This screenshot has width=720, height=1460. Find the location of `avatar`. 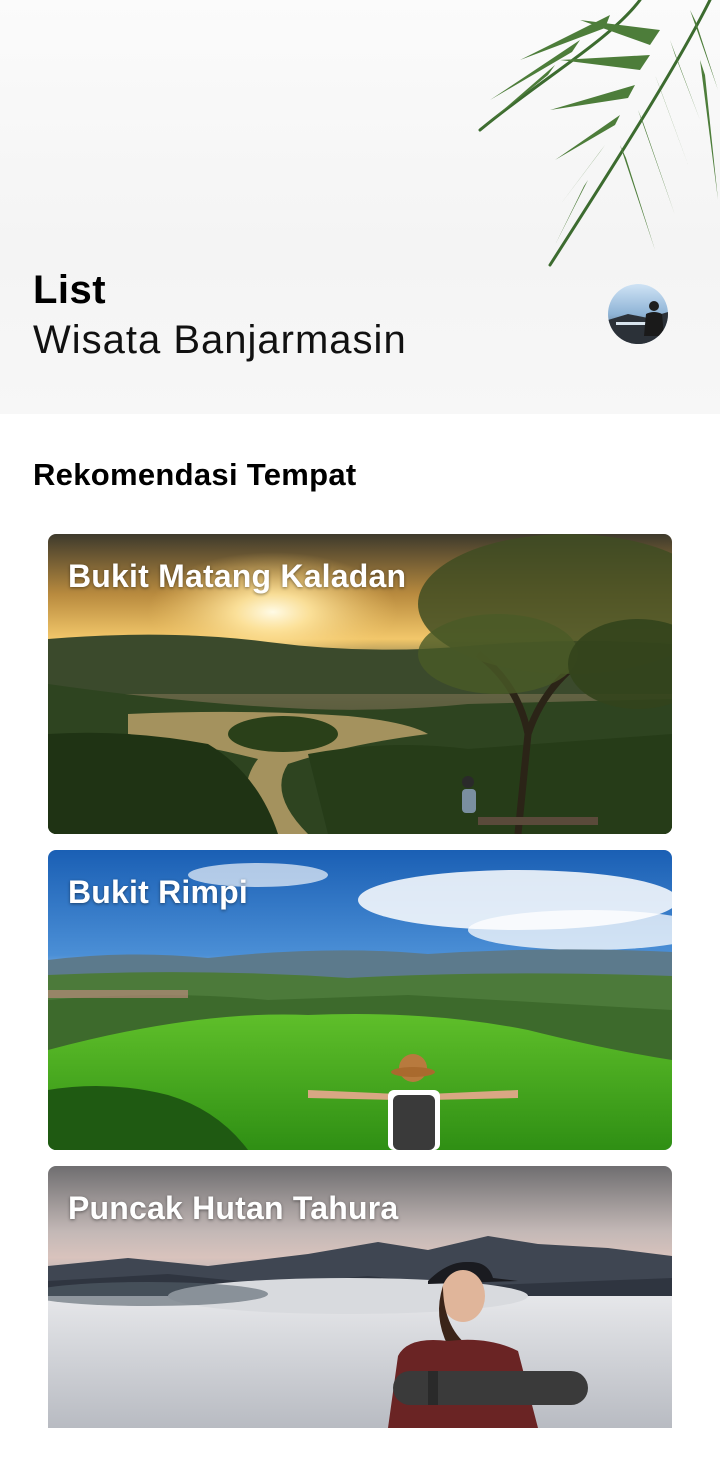

avatar is located at coordinates (638, 314).